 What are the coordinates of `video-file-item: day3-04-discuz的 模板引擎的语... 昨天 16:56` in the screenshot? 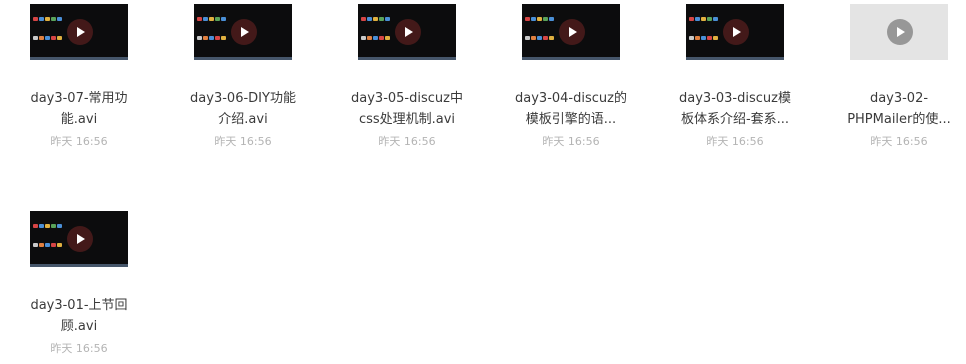 It's located at (555, 80).